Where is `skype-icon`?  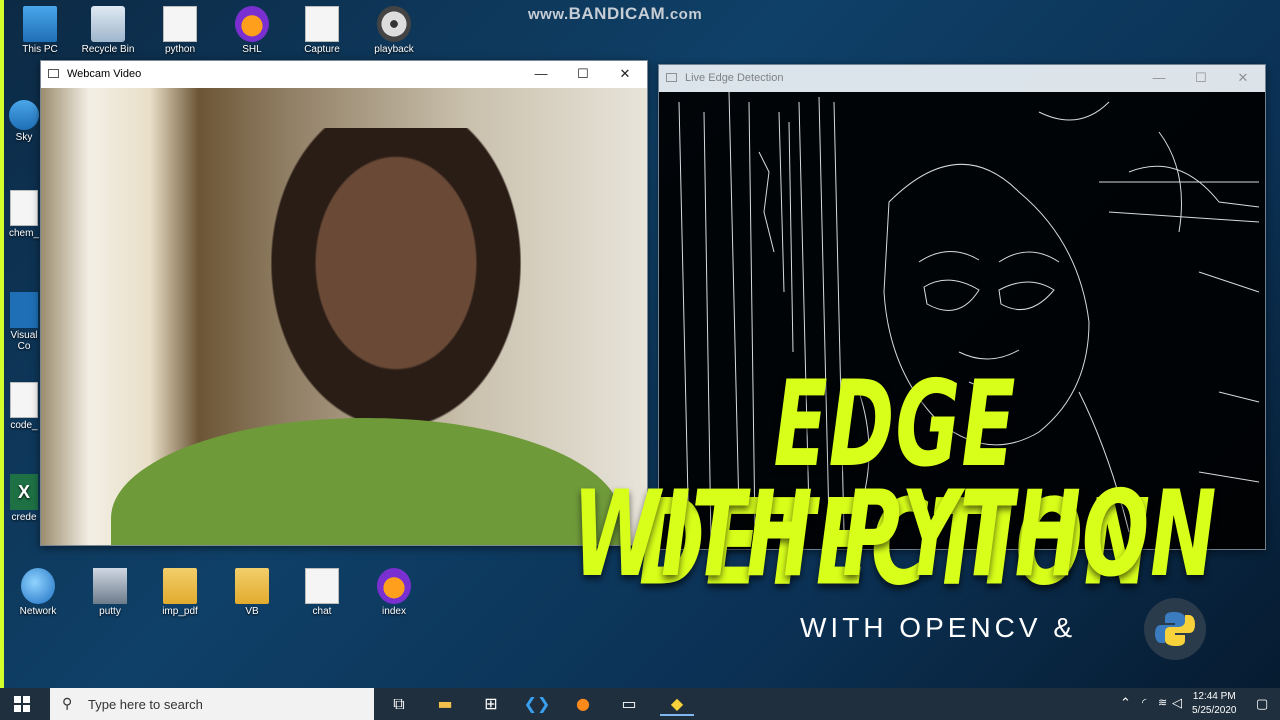 skype-icon is located at coordinates (24, 115).